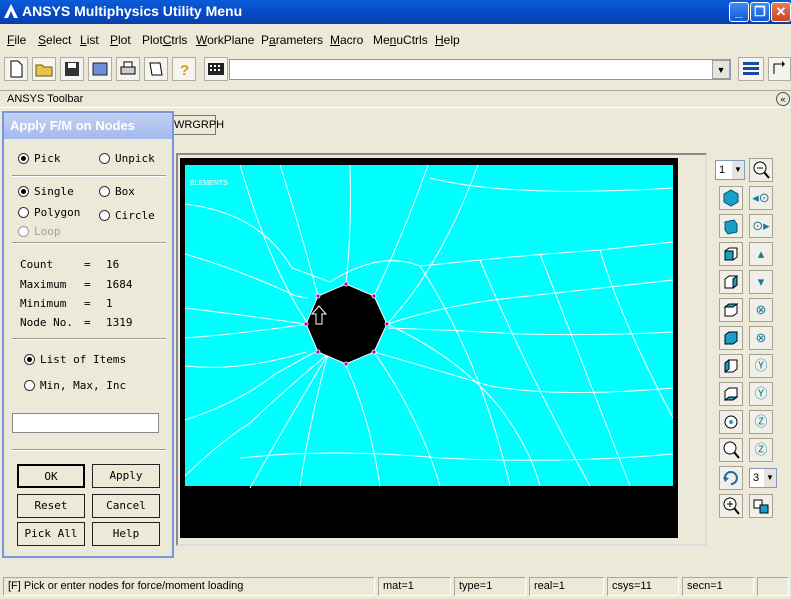 The width and height of the screenshot is (791, 599). What do you see at coordinates (731, 338) in the screenshot?
I see `back-view-icon` at bounding box center [731, 338].